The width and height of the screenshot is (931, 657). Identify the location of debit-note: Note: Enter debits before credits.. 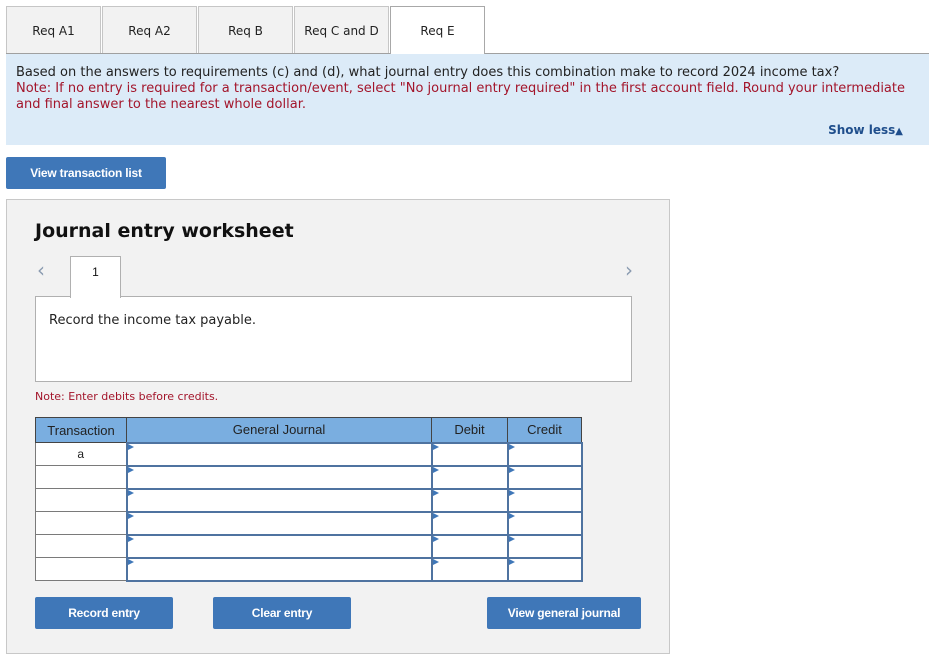
(127, 396).